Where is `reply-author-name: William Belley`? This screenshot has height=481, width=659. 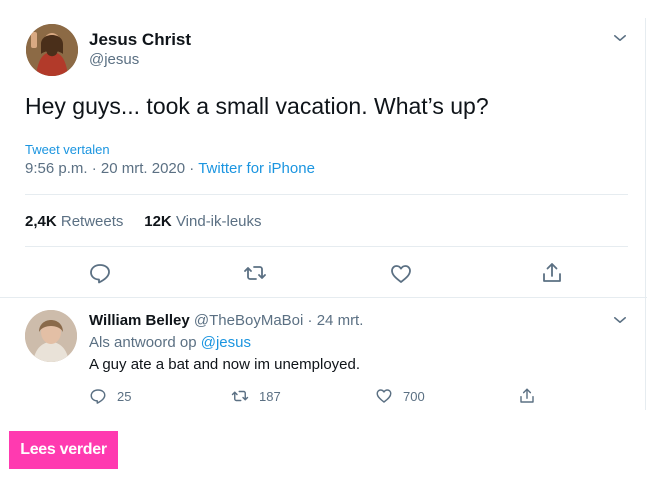
reply-author-name: William Belley is located at coordinates (139, 320).